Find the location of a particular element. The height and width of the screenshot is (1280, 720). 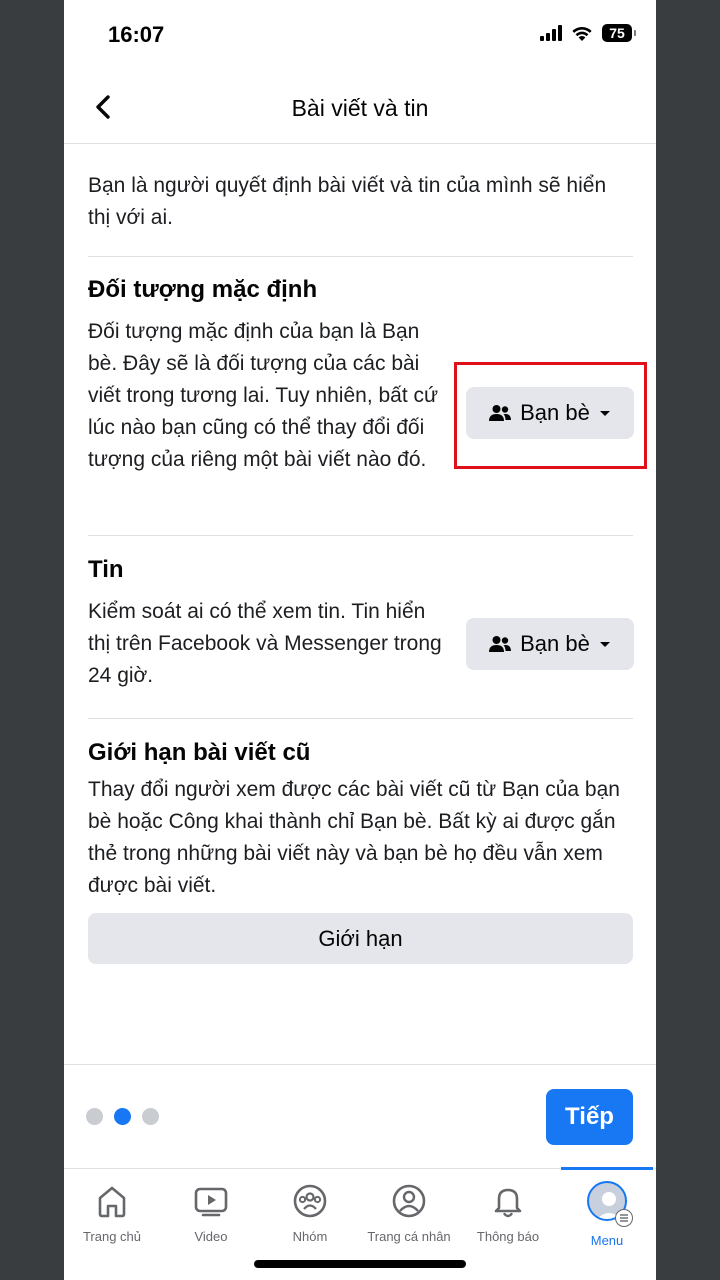

pagination-dots is located at coordinates (122, 1116).